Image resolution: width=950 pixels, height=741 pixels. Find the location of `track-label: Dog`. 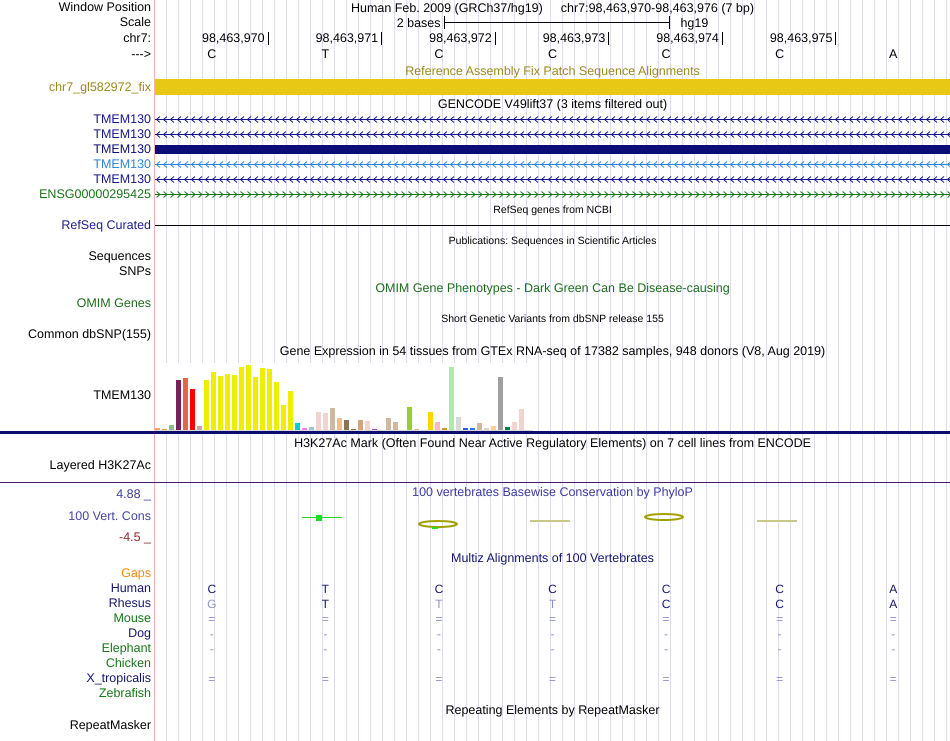

track-label: Dog is located at coordinates (139, 633).